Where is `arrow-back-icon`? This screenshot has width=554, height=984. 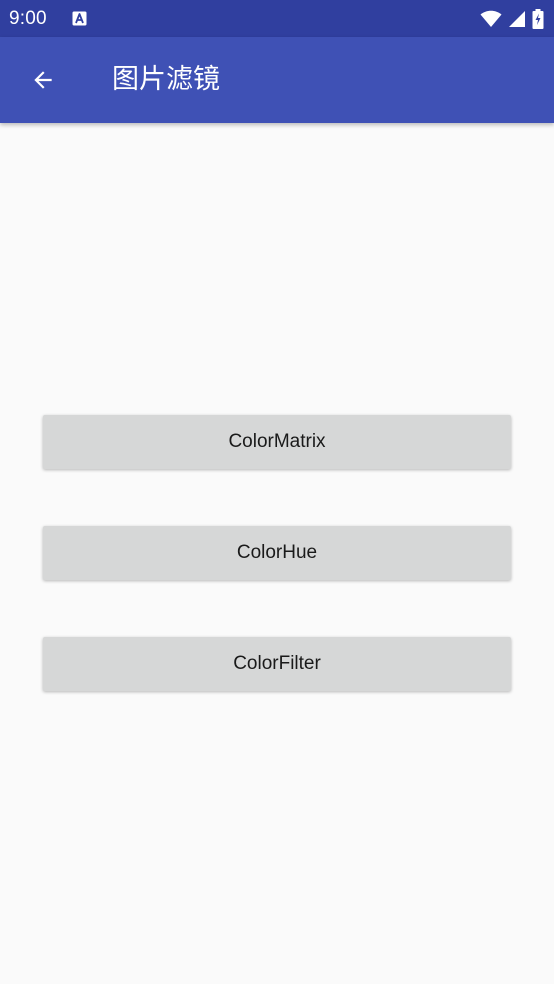
arrow-back-icon is located at coordinates (43, 80).